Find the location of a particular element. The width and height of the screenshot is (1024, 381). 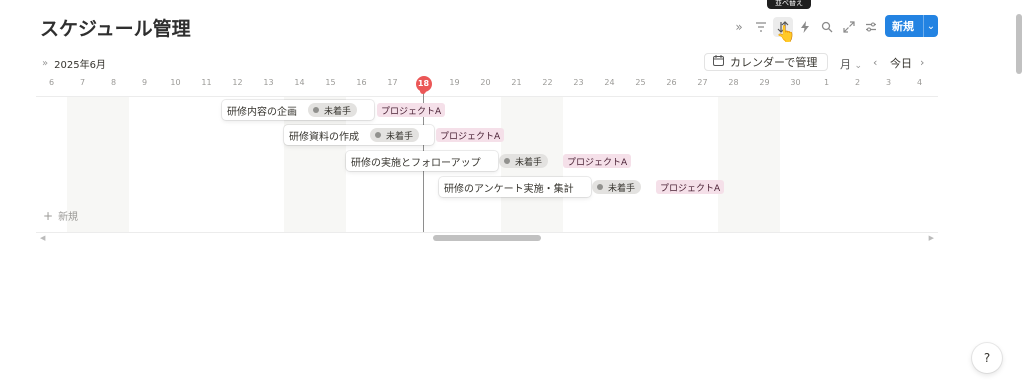

weekend-column is located at coordinates (749, 164).